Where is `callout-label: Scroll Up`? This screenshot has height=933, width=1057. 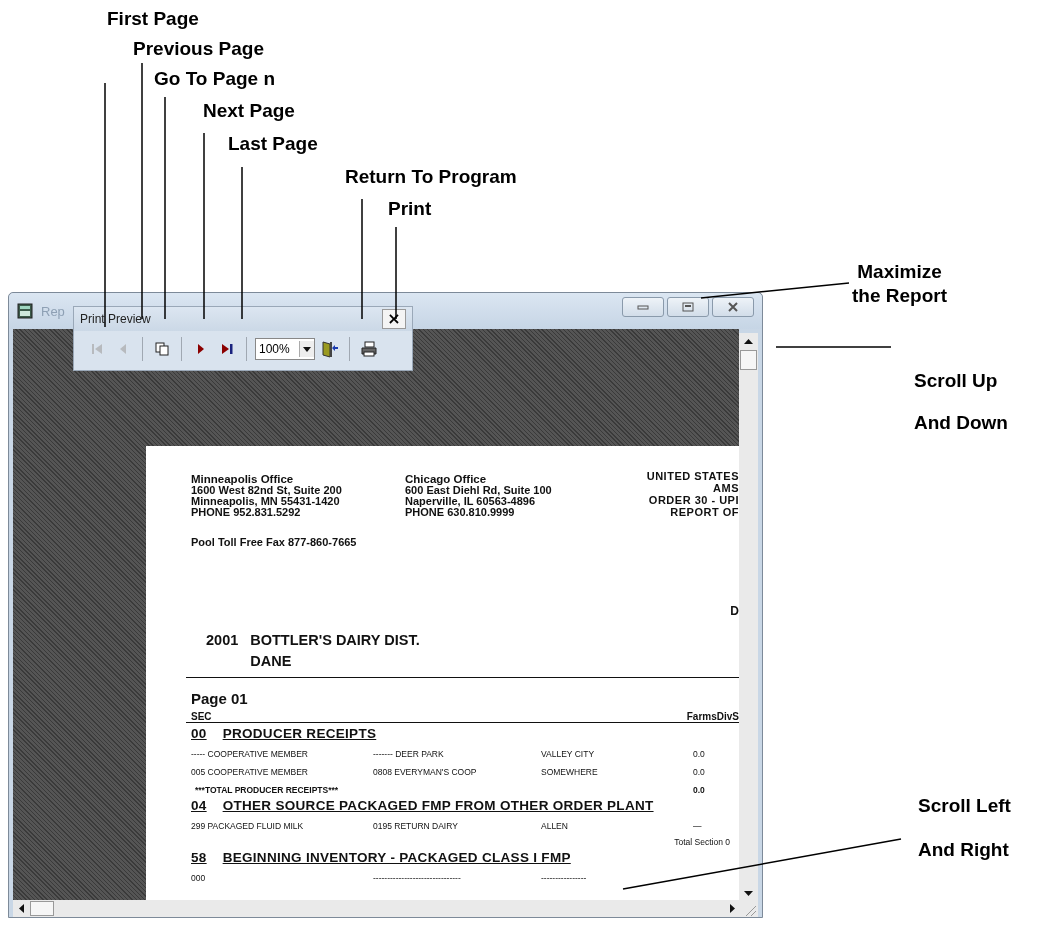 callout-label: Scroll Up is located at coordinates (956, 380).